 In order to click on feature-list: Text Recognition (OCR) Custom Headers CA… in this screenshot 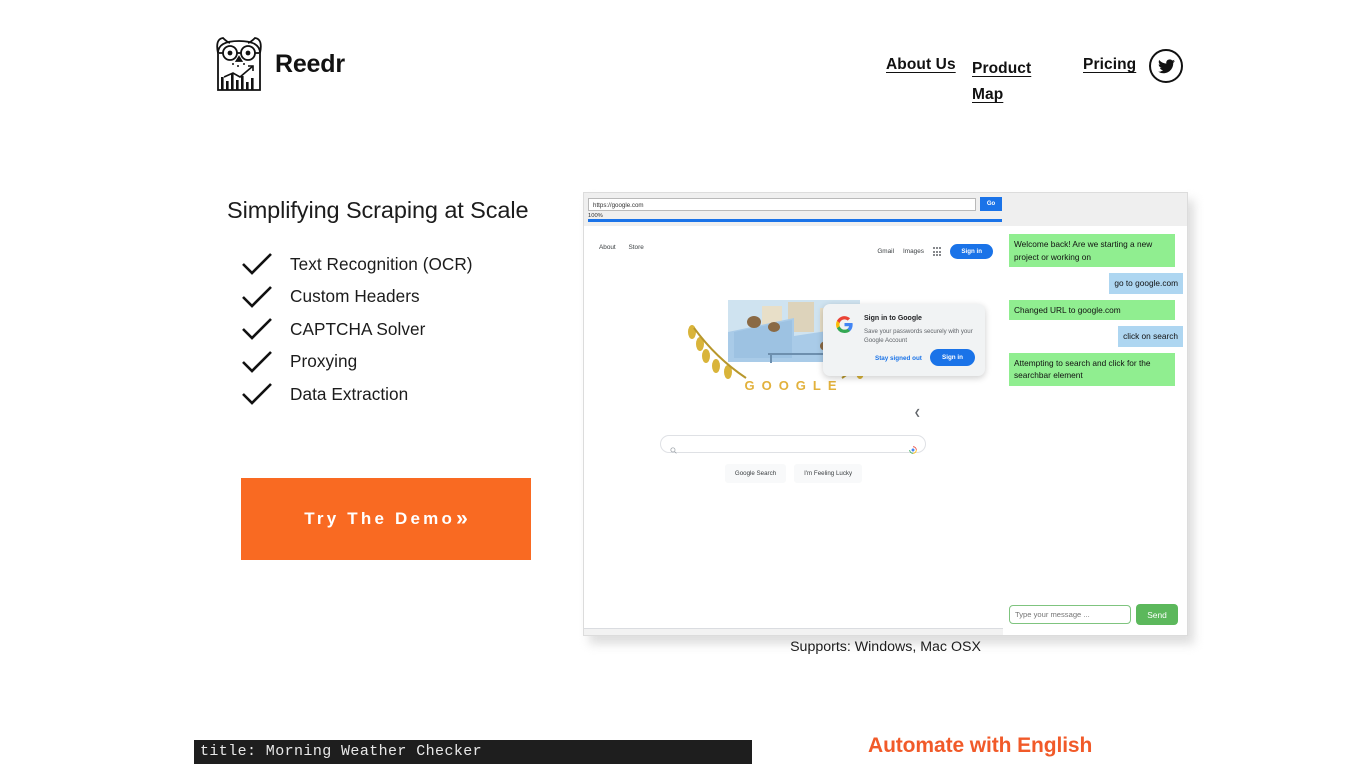, I will do `click(356, 329)`.